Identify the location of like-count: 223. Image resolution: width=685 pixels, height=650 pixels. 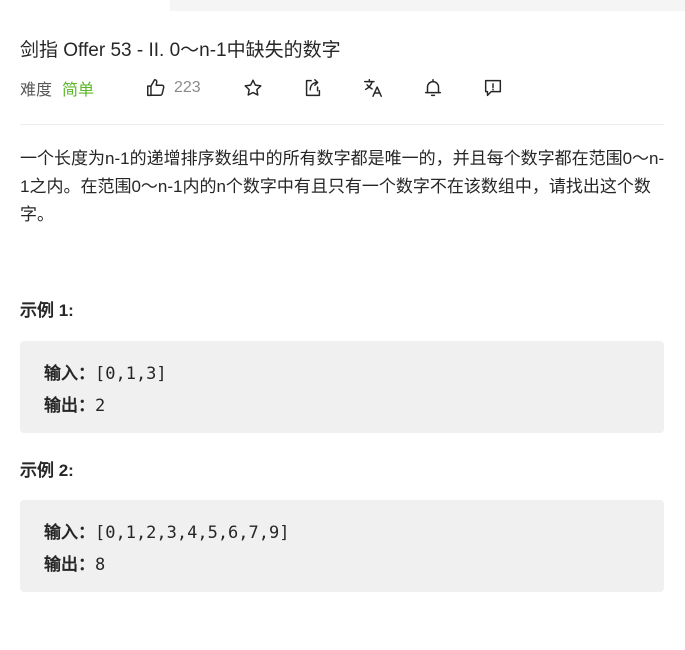
(187, 87).